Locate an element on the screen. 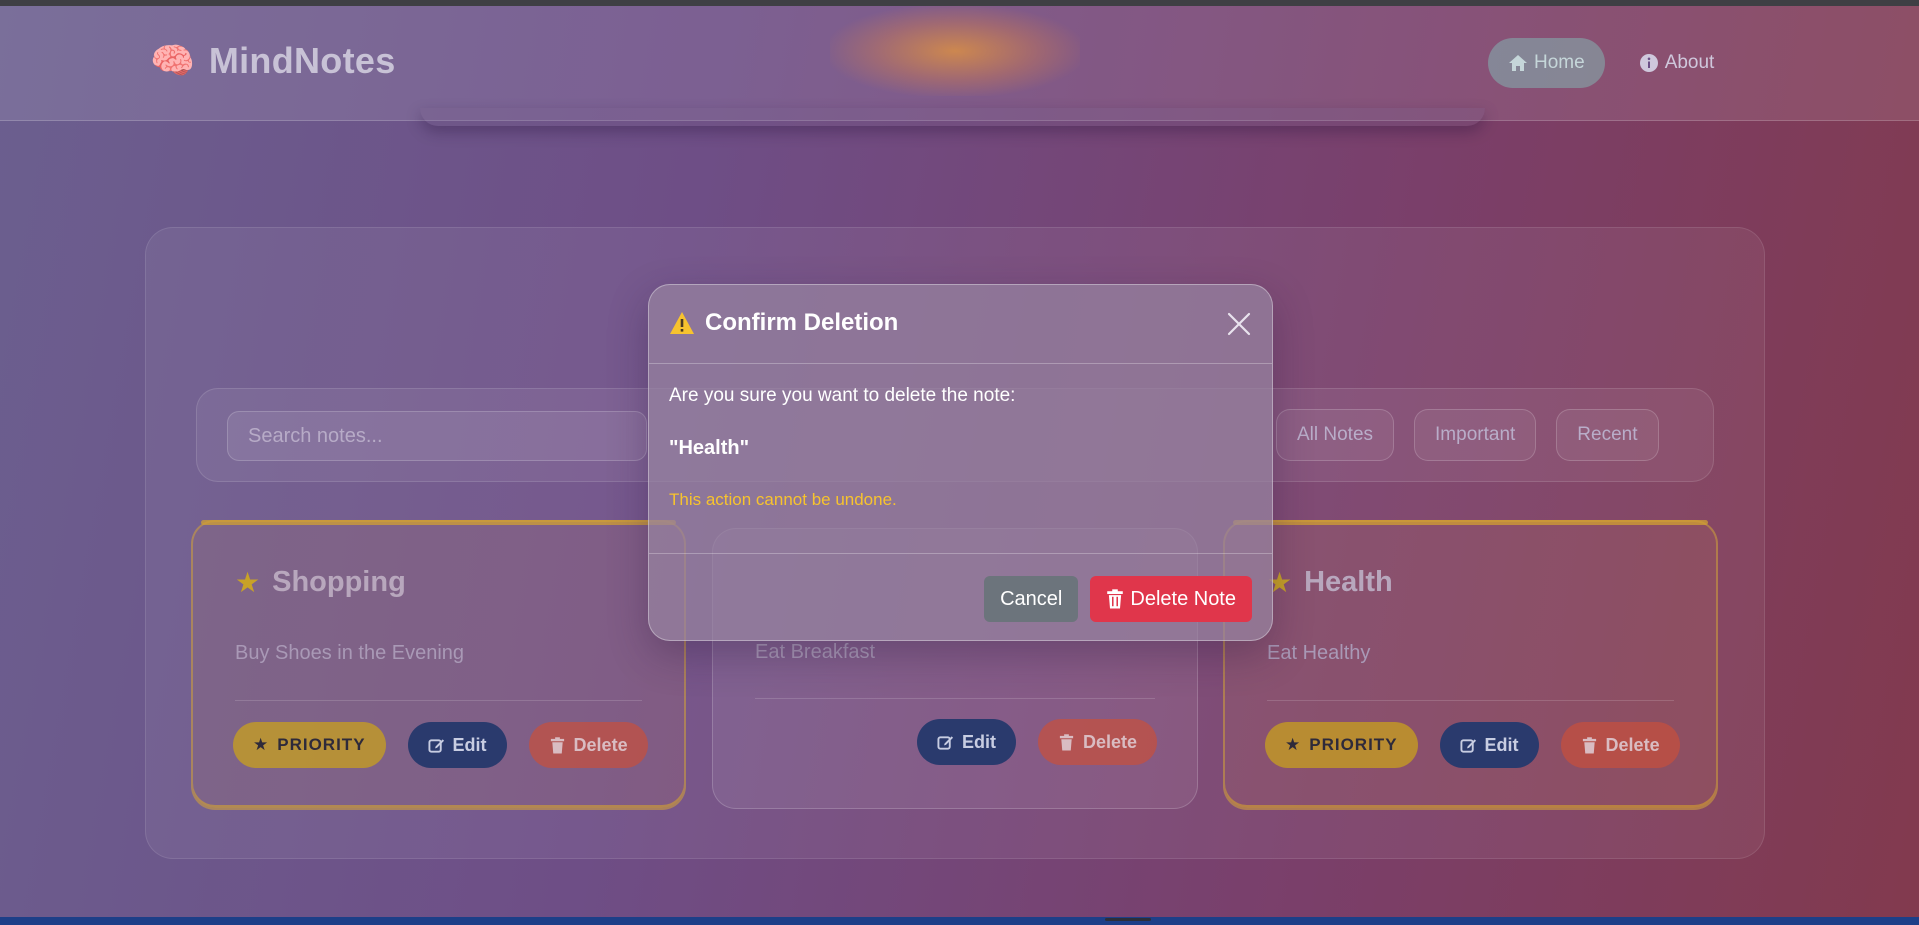 Image resolution: width=1919 pixels, height=925 pixels. info-icon is located at coordinates (1648, 63).